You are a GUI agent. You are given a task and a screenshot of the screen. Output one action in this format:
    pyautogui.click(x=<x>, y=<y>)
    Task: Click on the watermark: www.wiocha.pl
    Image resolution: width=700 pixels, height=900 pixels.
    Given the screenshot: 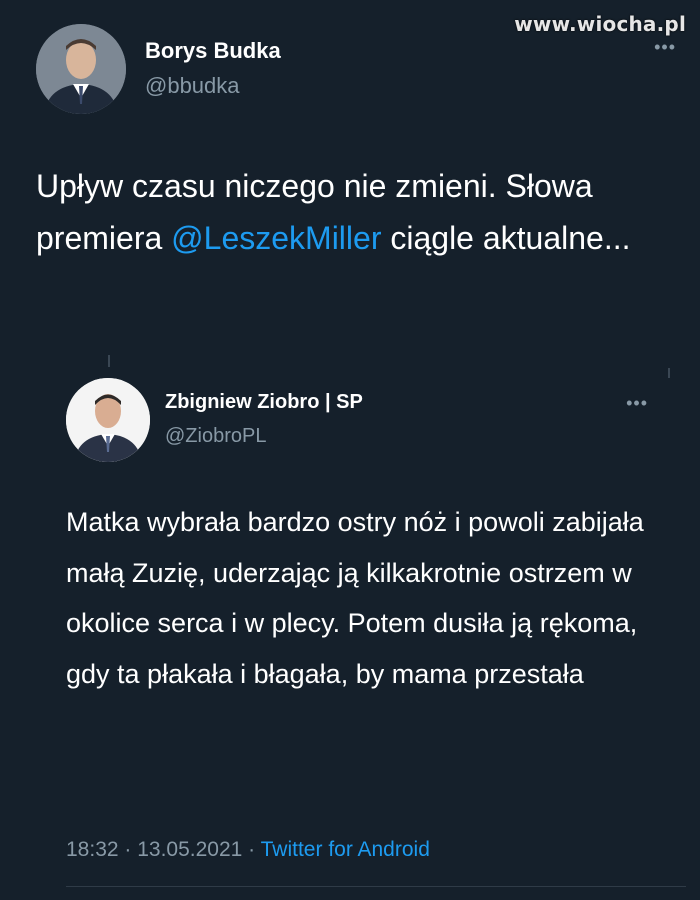 What is the action you would take?
    pyautogui.click(x=600, y=24)
    